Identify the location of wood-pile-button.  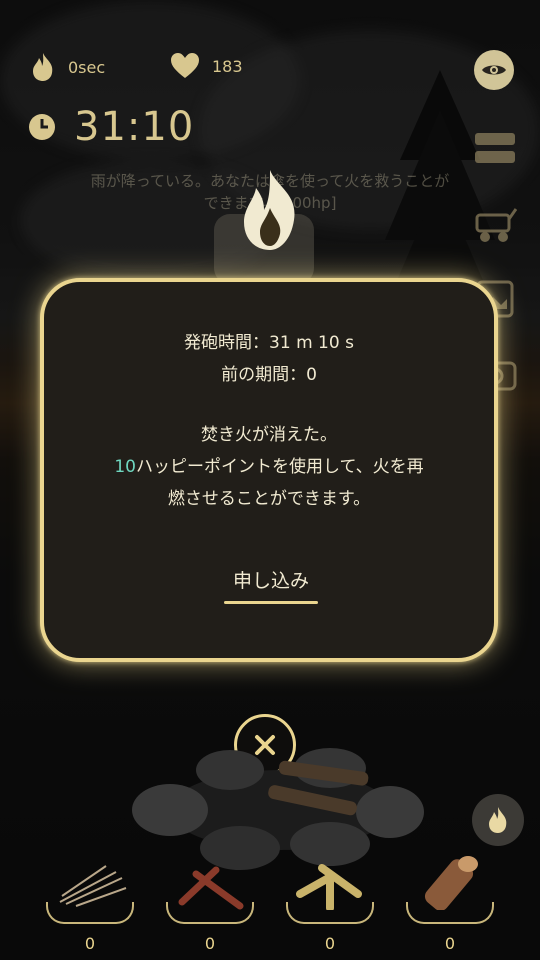
(495, 149).